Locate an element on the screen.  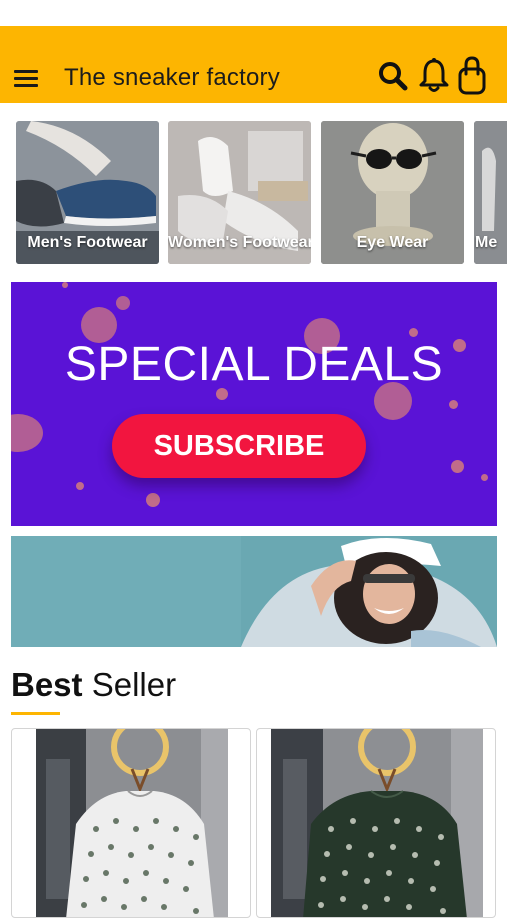
category-card-eye-wear: Eye Wear is located at coordinates (392, 192).